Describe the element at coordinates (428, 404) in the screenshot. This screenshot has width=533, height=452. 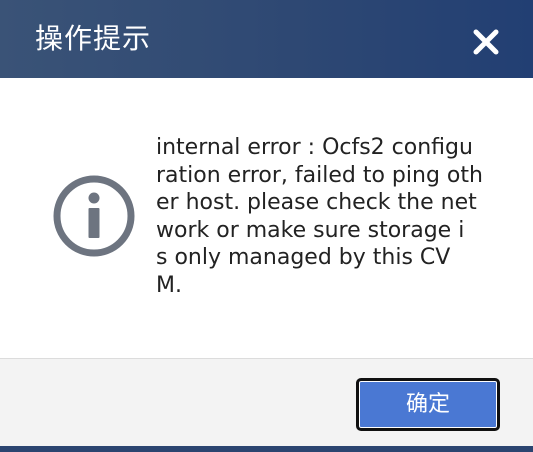
I see `ok-button: 确定` at that location.